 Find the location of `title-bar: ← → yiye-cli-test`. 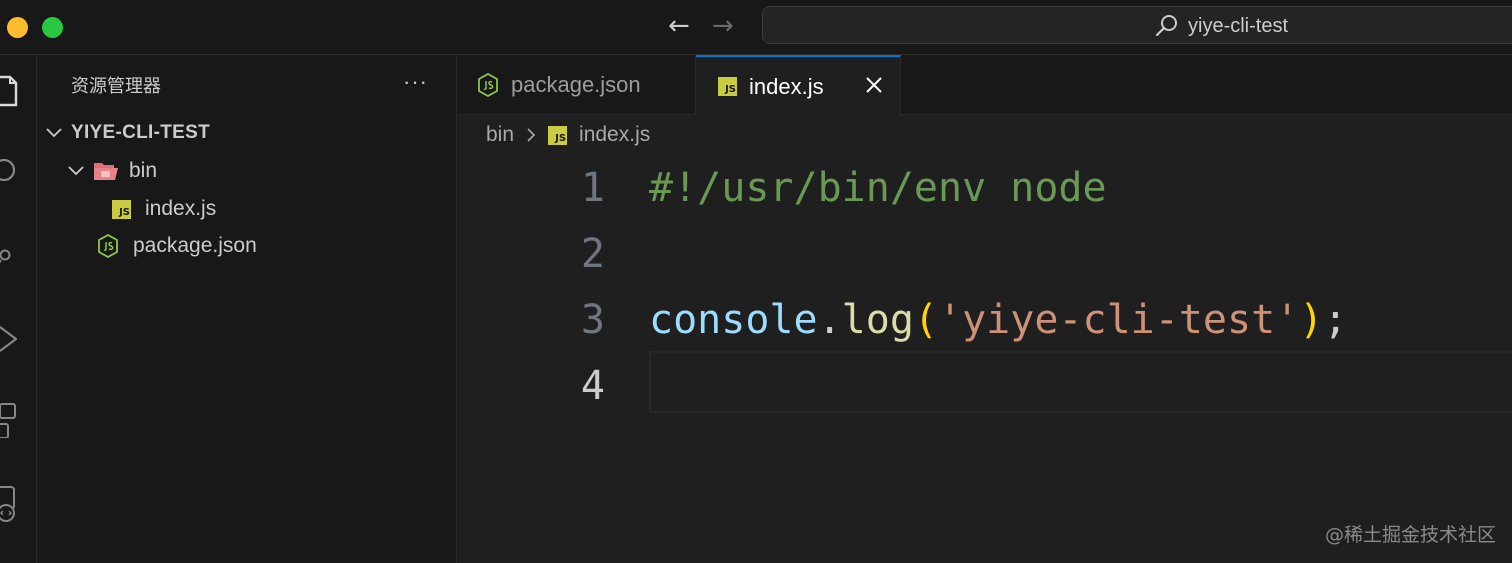

title-bar: ← → yiye-cli-test is located at coordinates (756, 27).